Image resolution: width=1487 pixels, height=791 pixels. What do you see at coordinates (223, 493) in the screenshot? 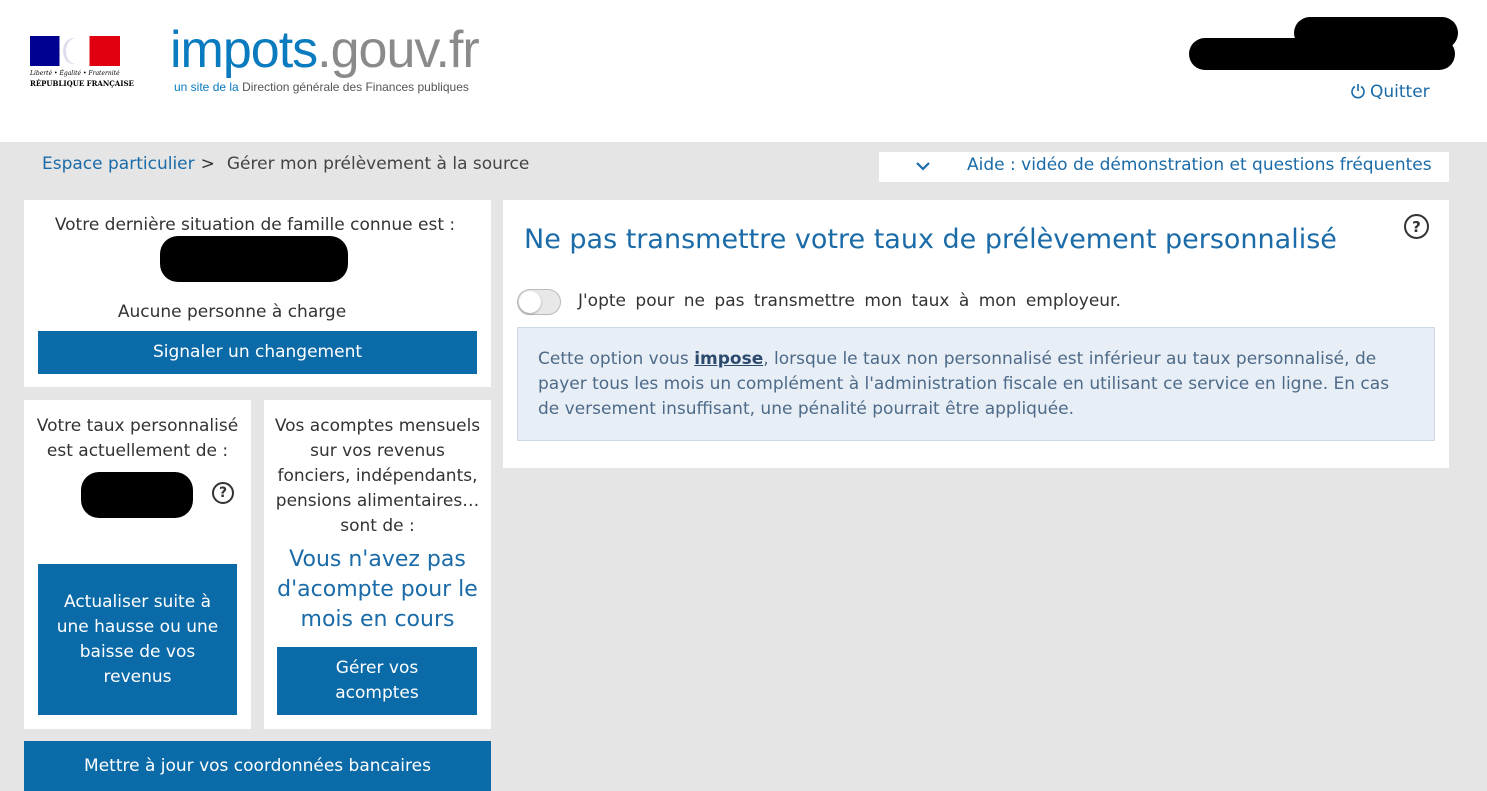
I see `rate-help-icon: ?` at bounding box center [223, 493].